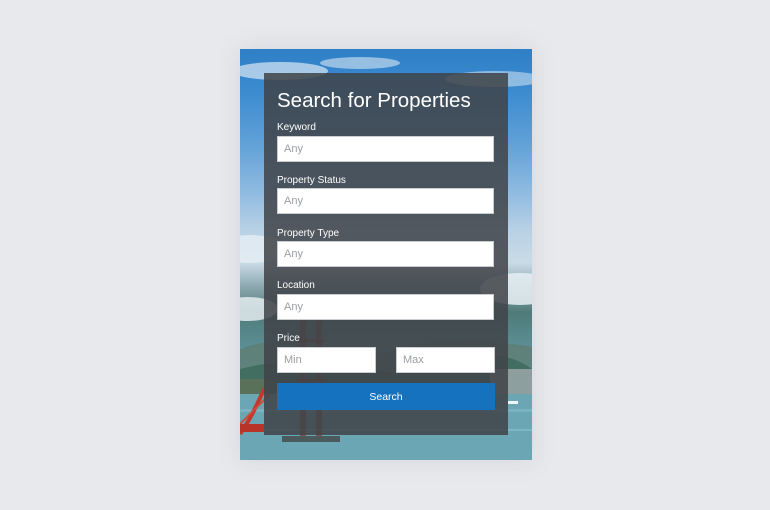 The image size is (770, 510). I want to click on price-min-input, so click(326, 360).